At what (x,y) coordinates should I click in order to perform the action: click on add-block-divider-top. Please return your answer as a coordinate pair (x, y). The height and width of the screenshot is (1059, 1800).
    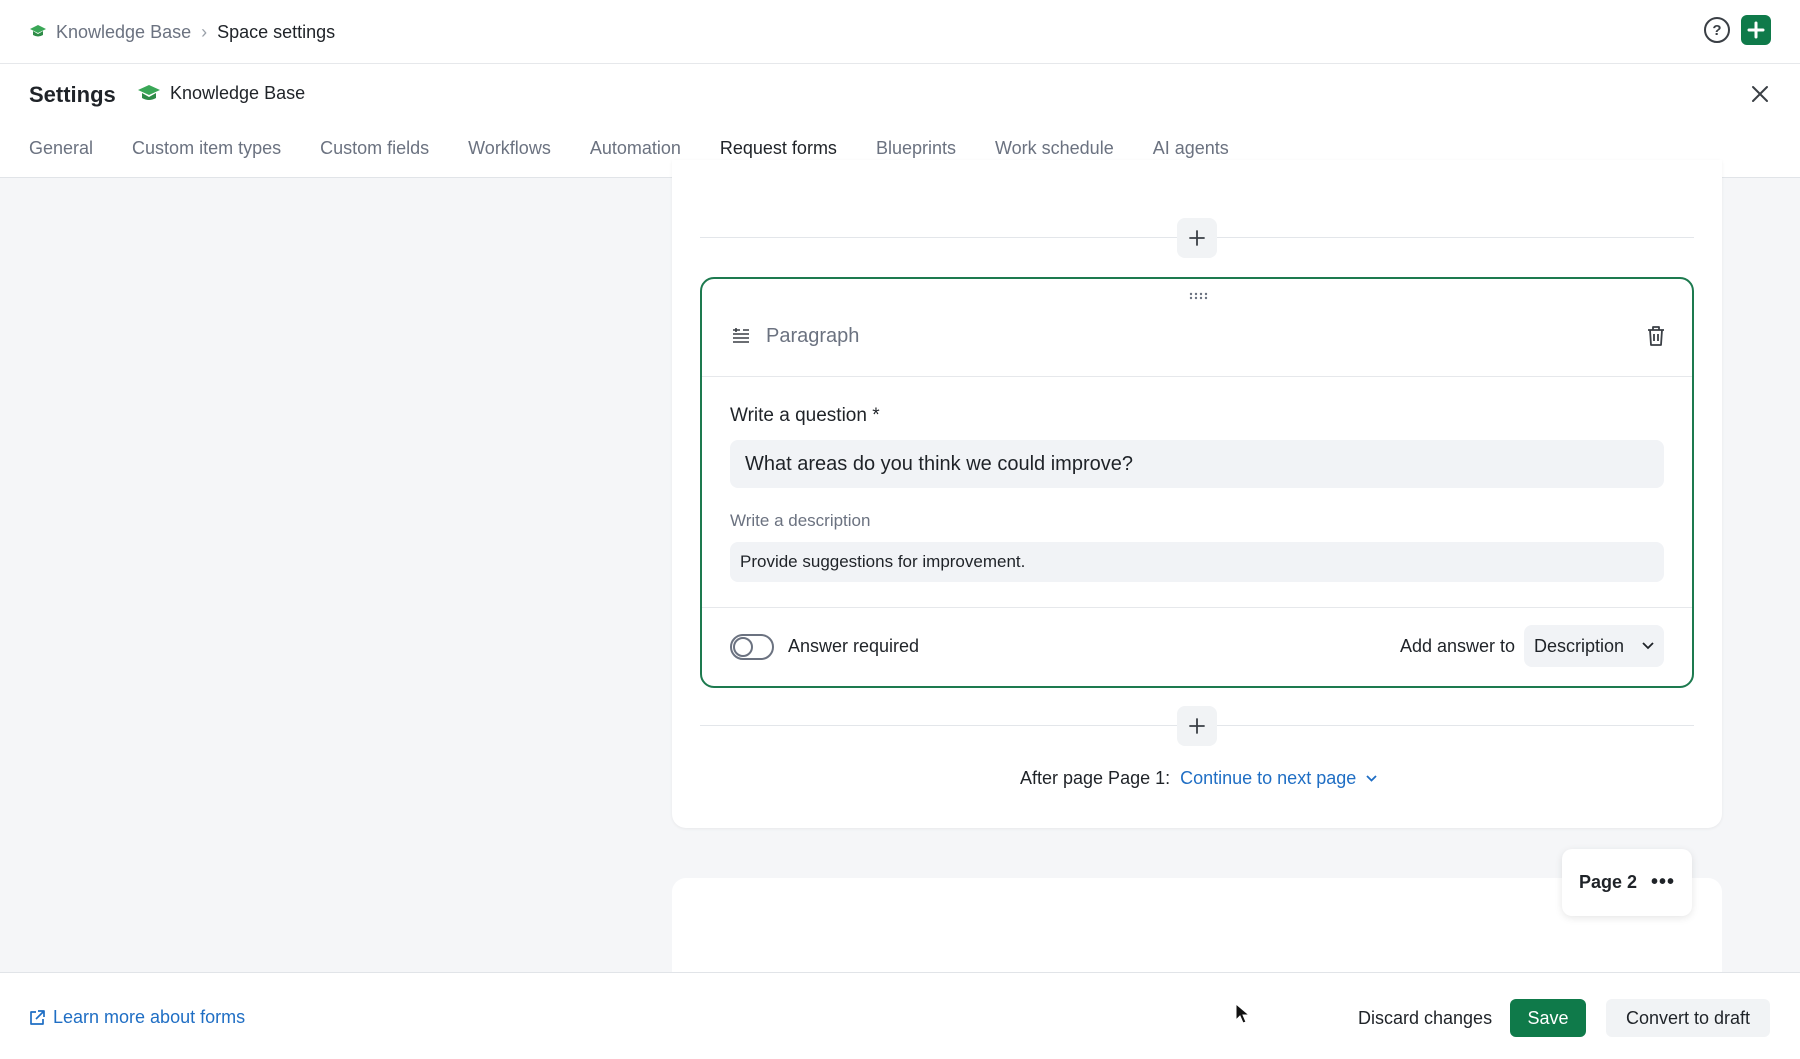
    Looking at the image, I should click on (1197, 238).